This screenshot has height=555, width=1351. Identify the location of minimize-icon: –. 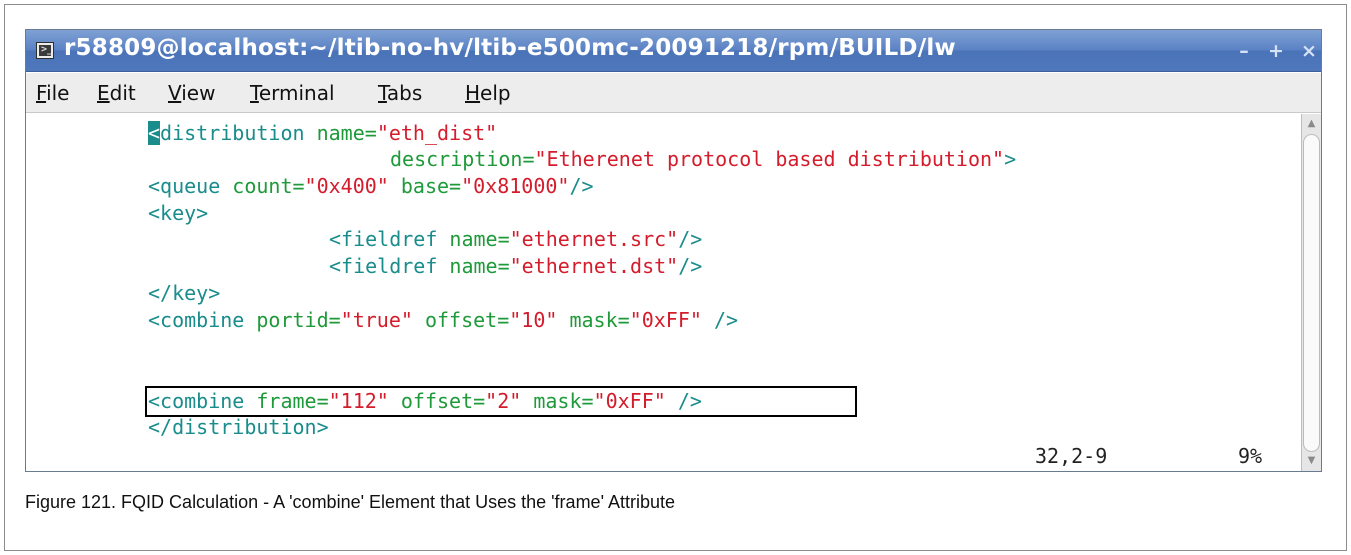
(1244, 51).